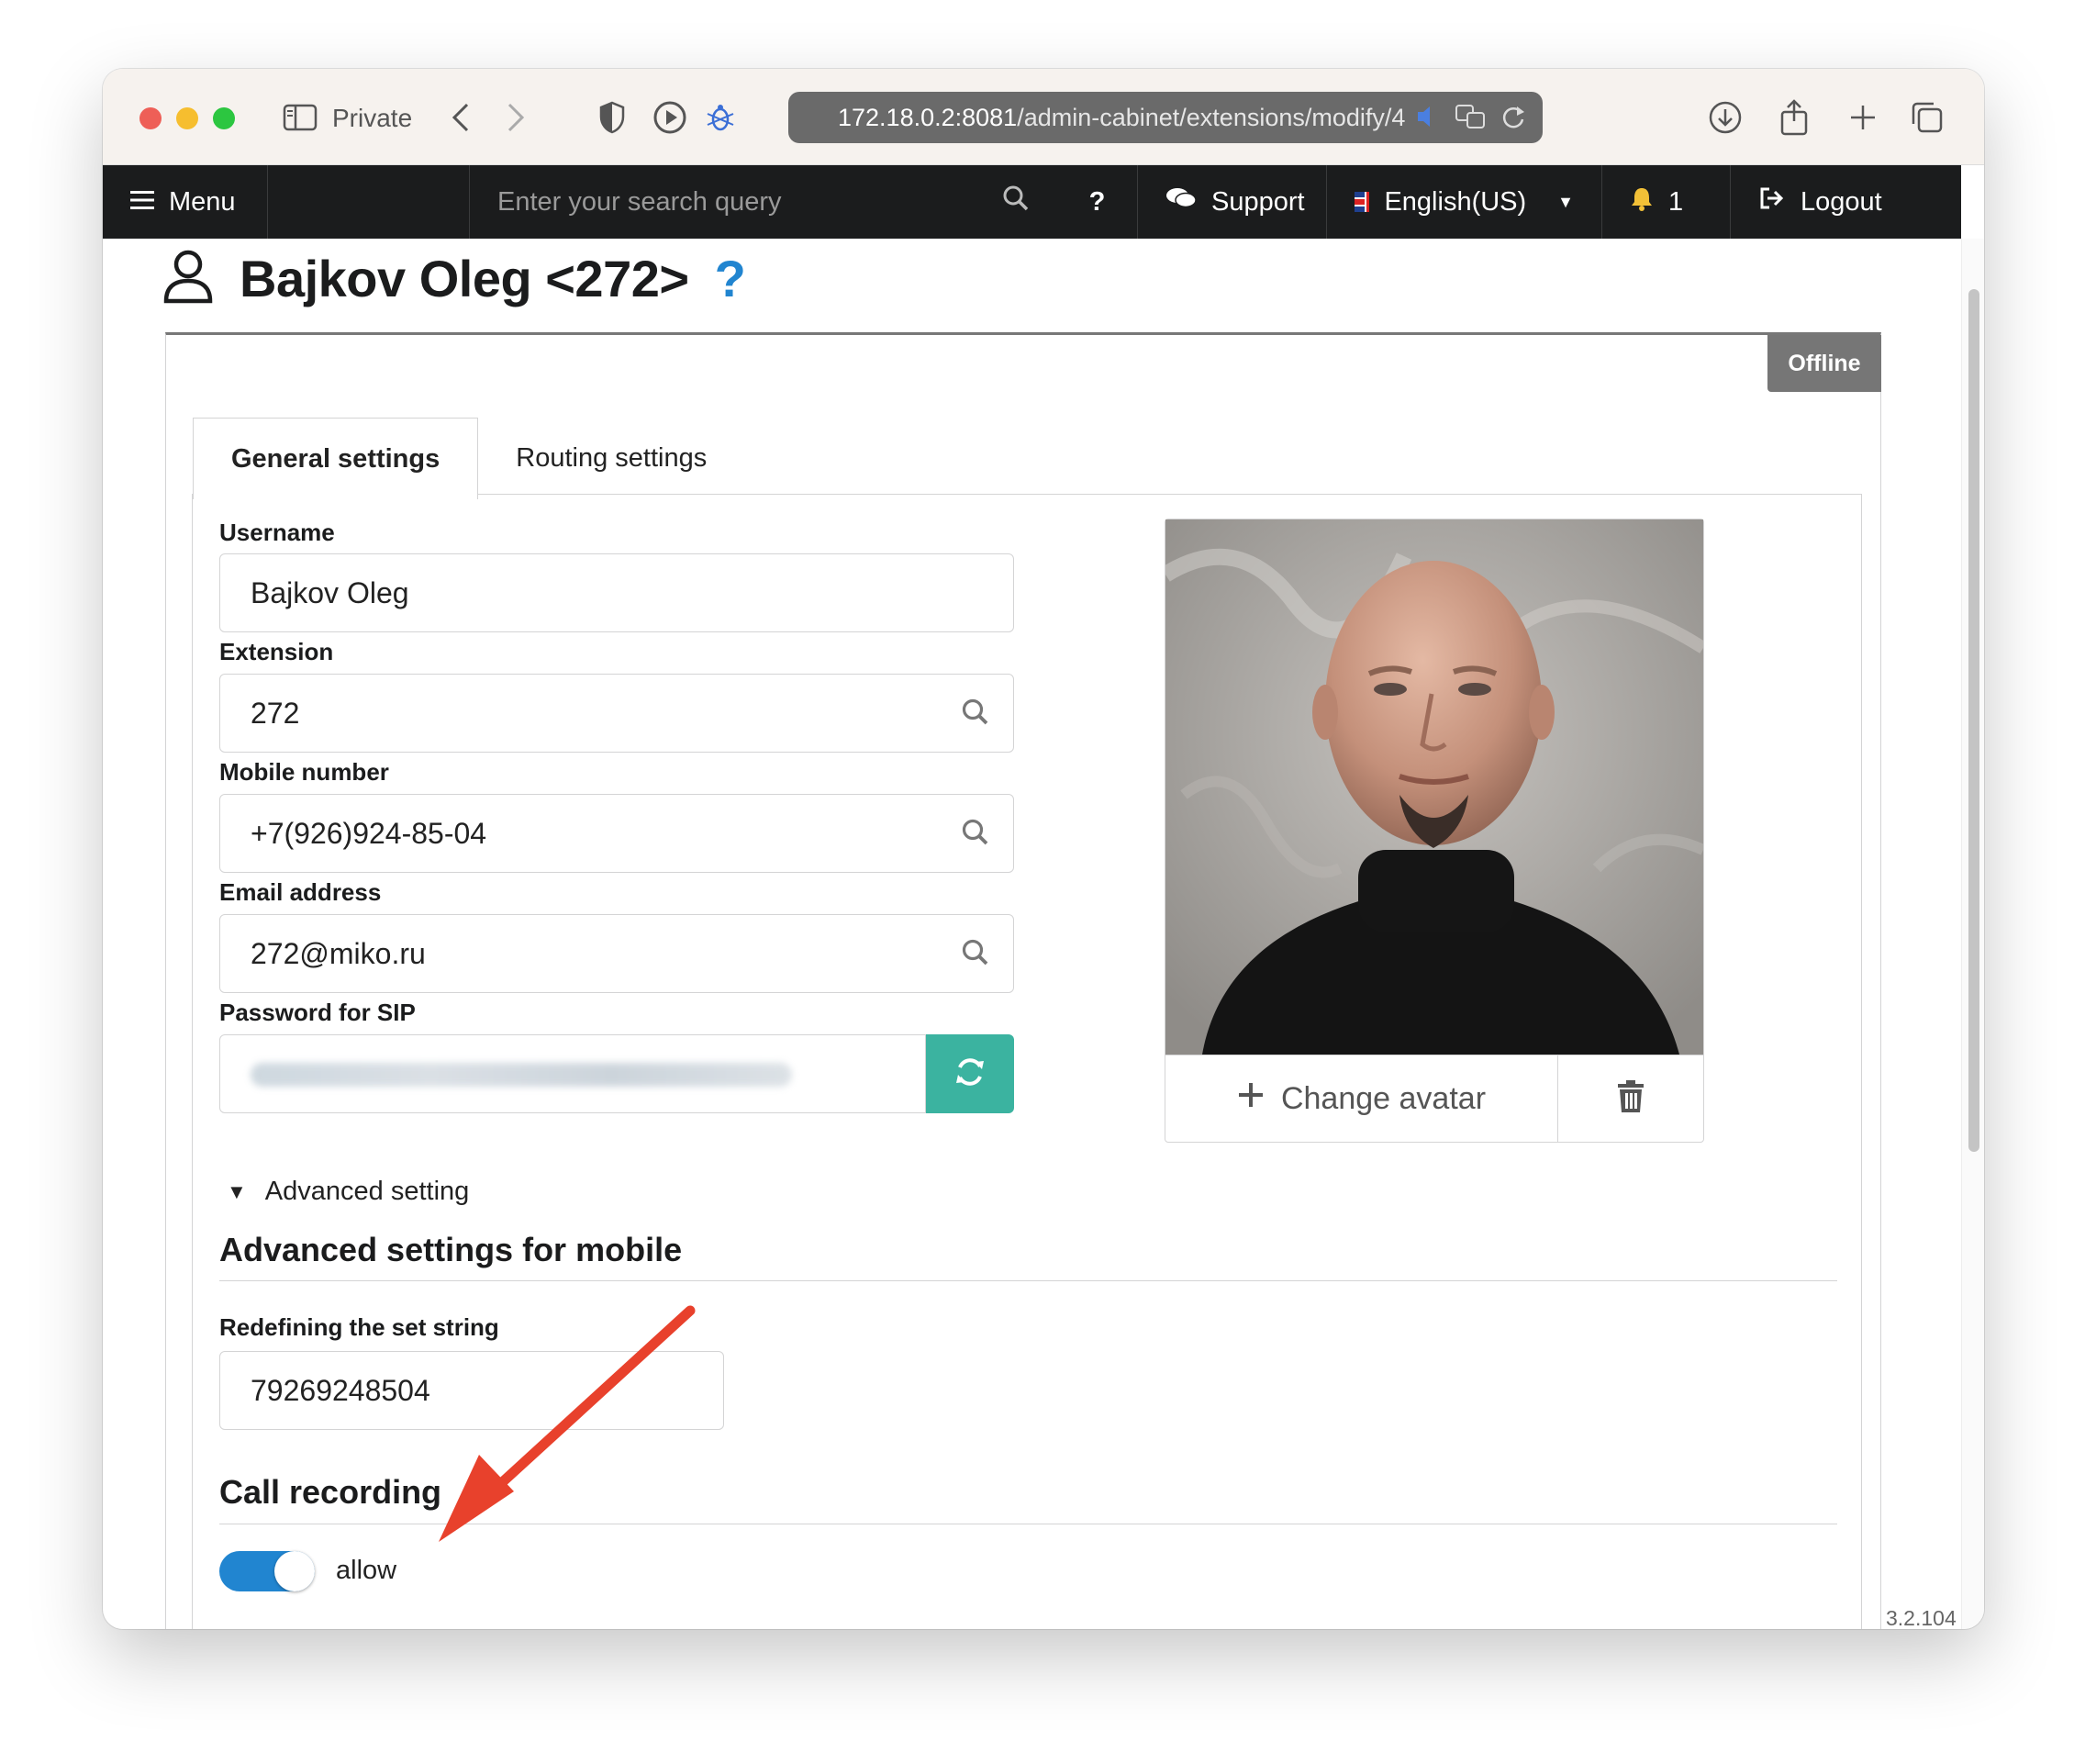  What do you see at coordinates (1362, 202) in the screenshot?
I see `uk-flag-icon` at bounding box center [1362, 202].